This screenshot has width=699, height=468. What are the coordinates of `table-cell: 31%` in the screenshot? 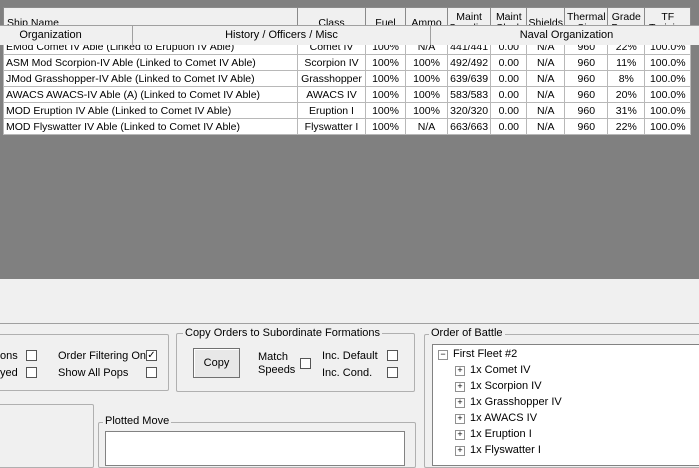 It's located at (626, 110).